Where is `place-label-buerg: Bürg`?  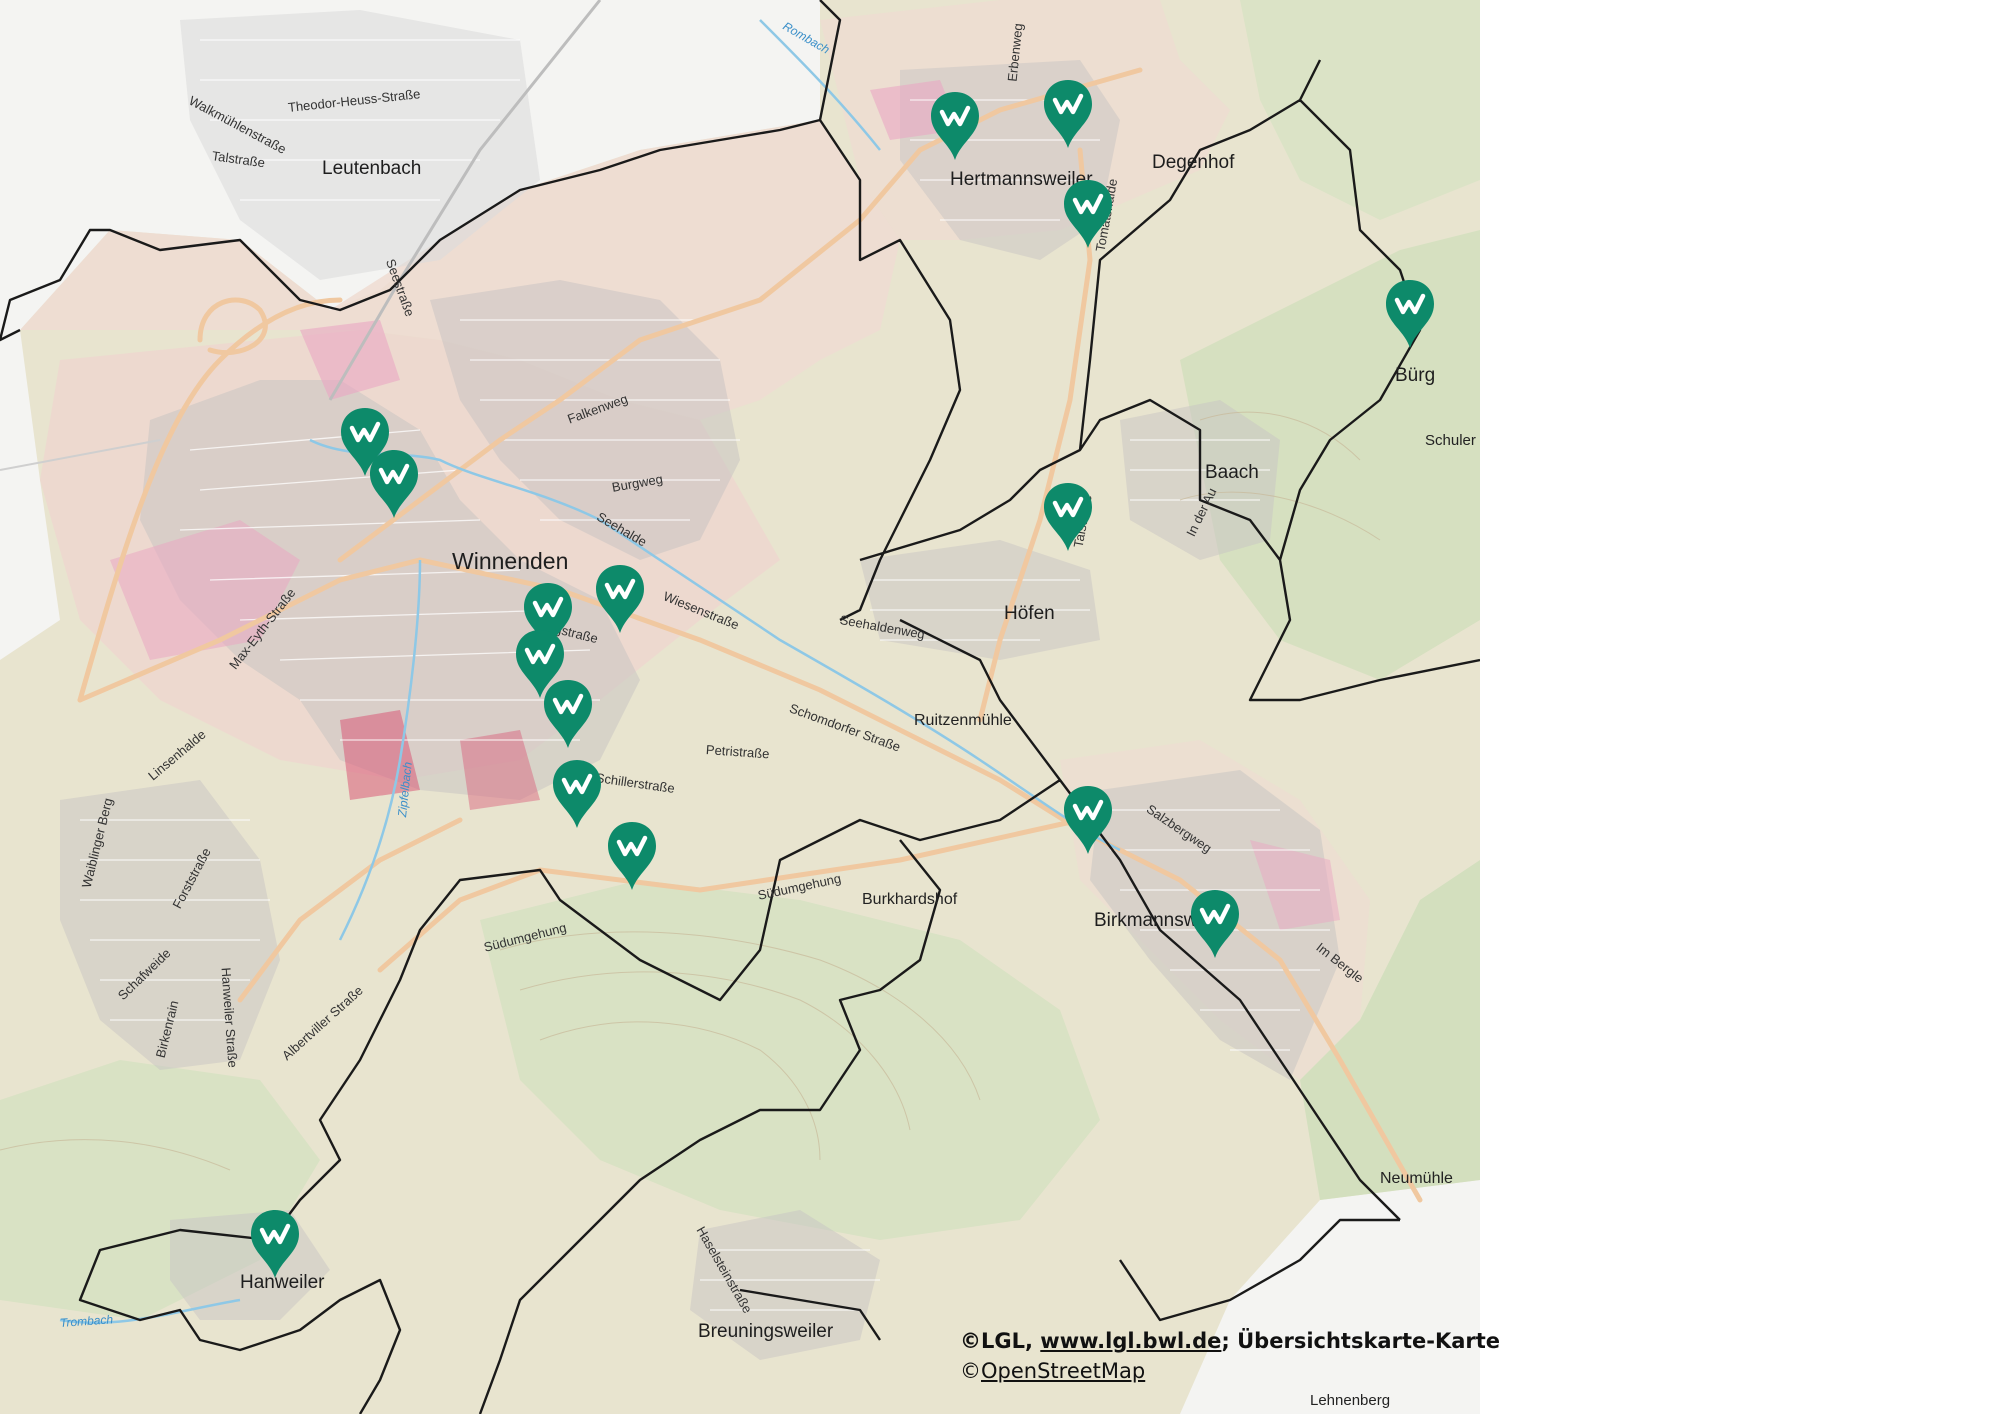 place-label-buerg: Bürg is located at coordinates (1415, 375).